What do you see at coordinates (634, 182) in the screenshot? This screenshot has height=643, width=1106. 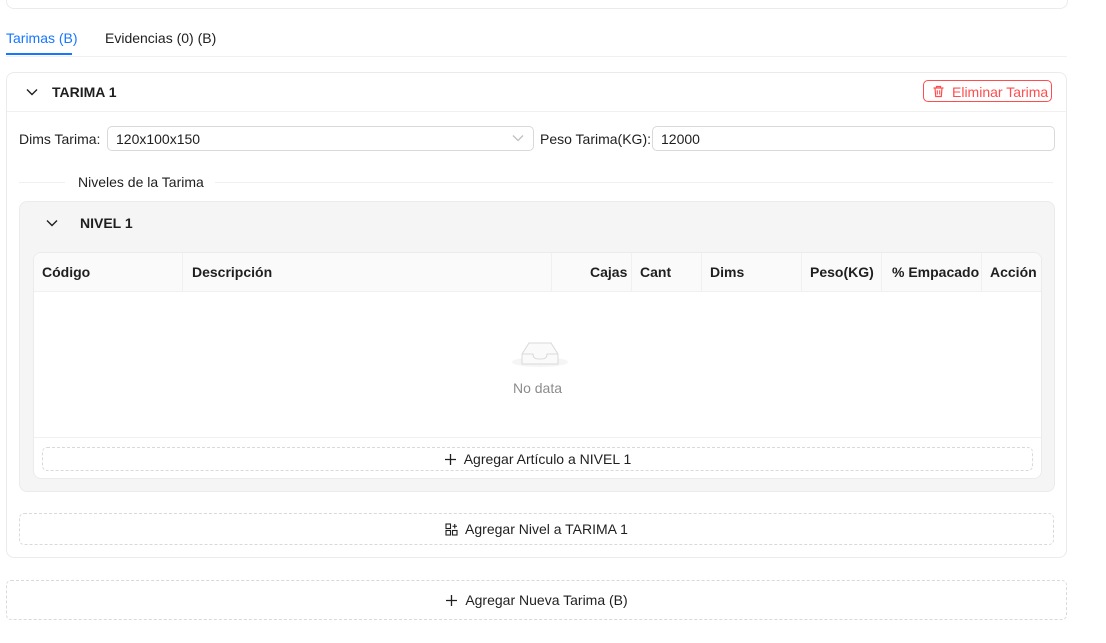 I see `divider-line-right` at bounding box center [634, 182].